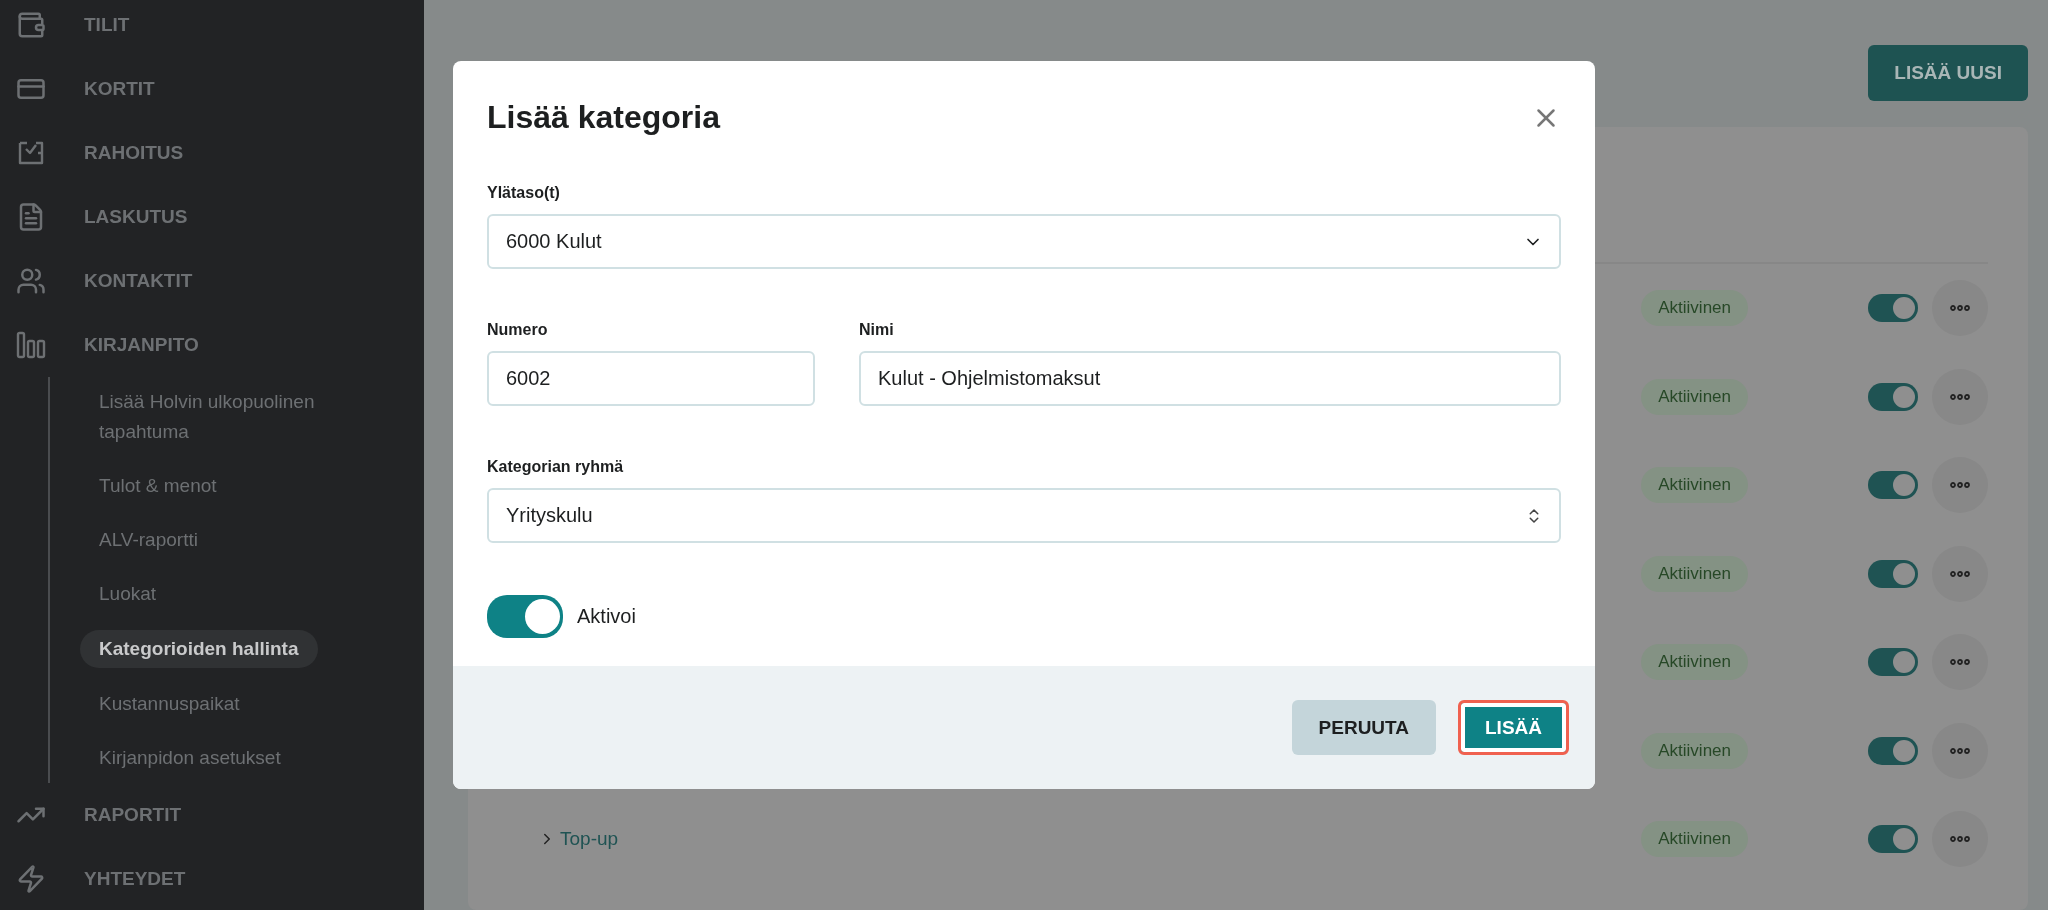 This screenshot has height=910, width=2048. Describe the element at coordinates (1363, 727) in the screenshot. I see `cancel-button: PERUUTA` at that location.